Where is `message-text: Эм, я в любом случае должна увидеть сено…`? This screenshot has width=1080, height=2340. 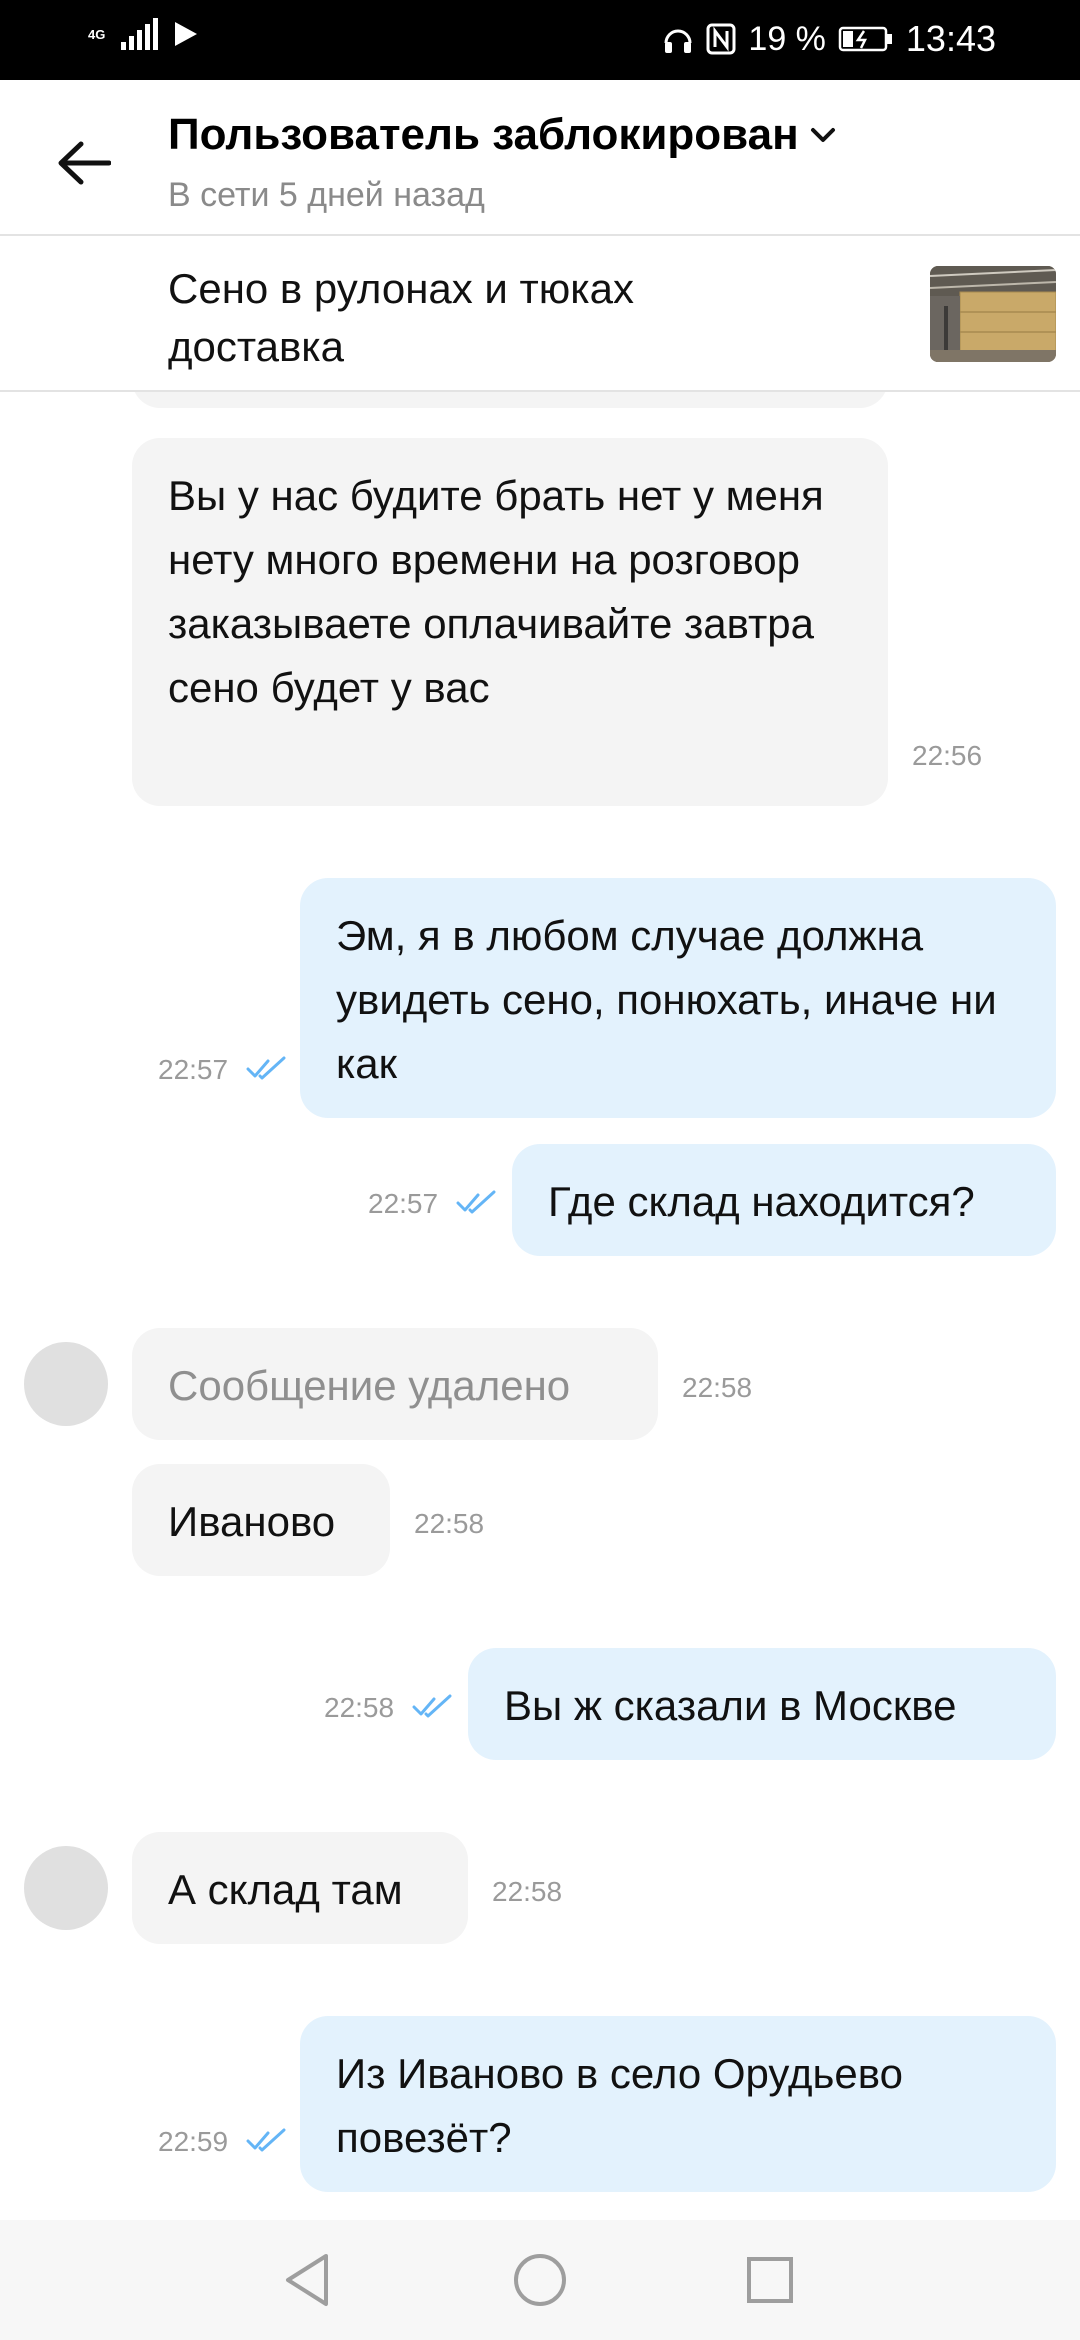 message-text: Эм, я в любом случае должна увидеть сено… is located at coordinates (666, 999).